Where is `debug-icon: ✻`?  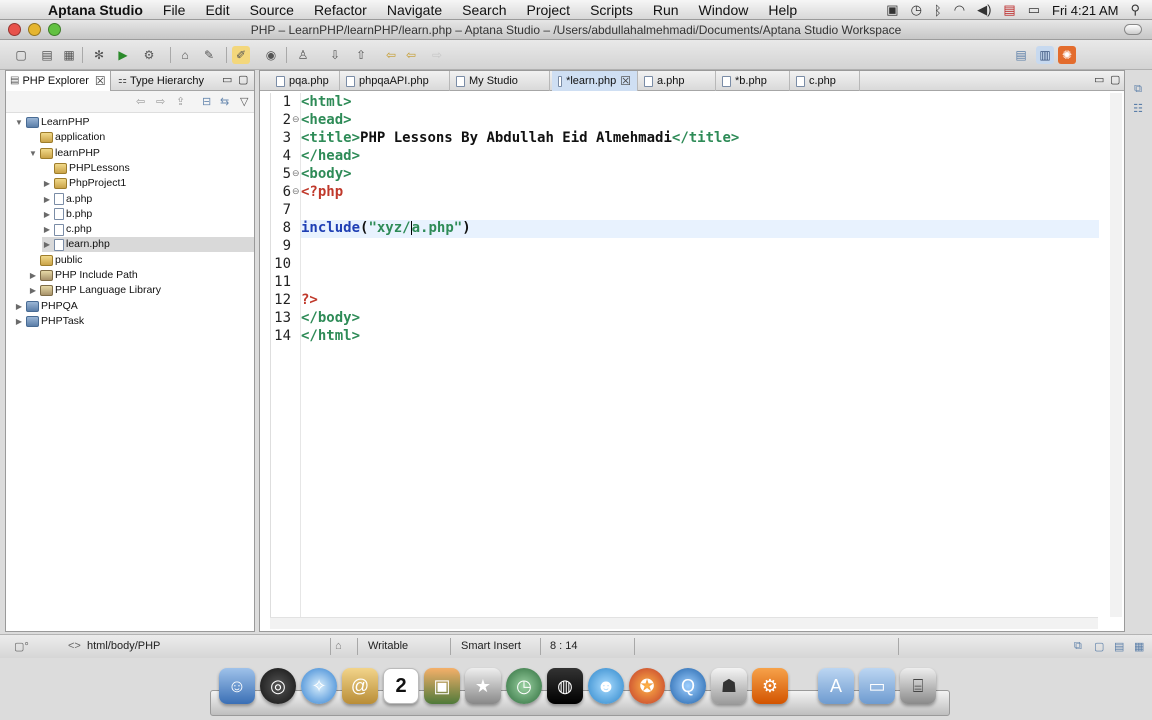
debug-icon: ✻ is located at coordinates (99, 55).